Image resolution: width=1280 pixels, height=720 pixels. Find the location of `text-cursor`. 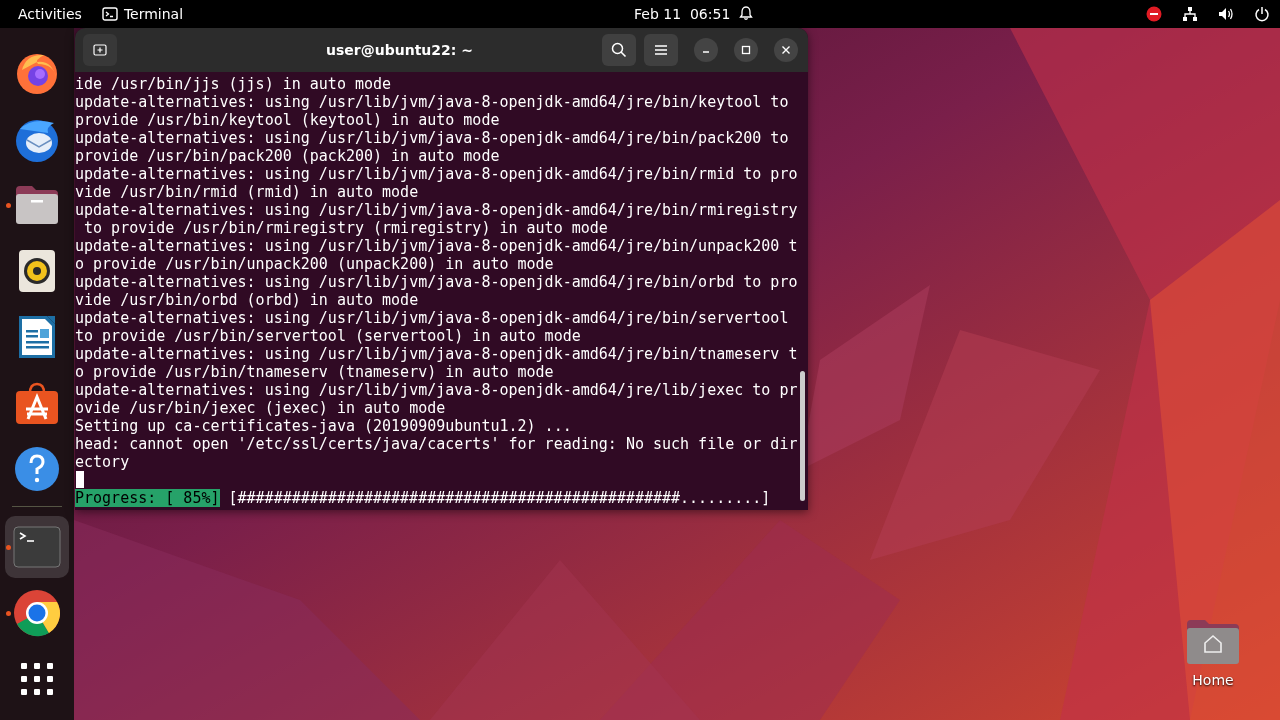

text-cursor is located at coordinates (80, 479).